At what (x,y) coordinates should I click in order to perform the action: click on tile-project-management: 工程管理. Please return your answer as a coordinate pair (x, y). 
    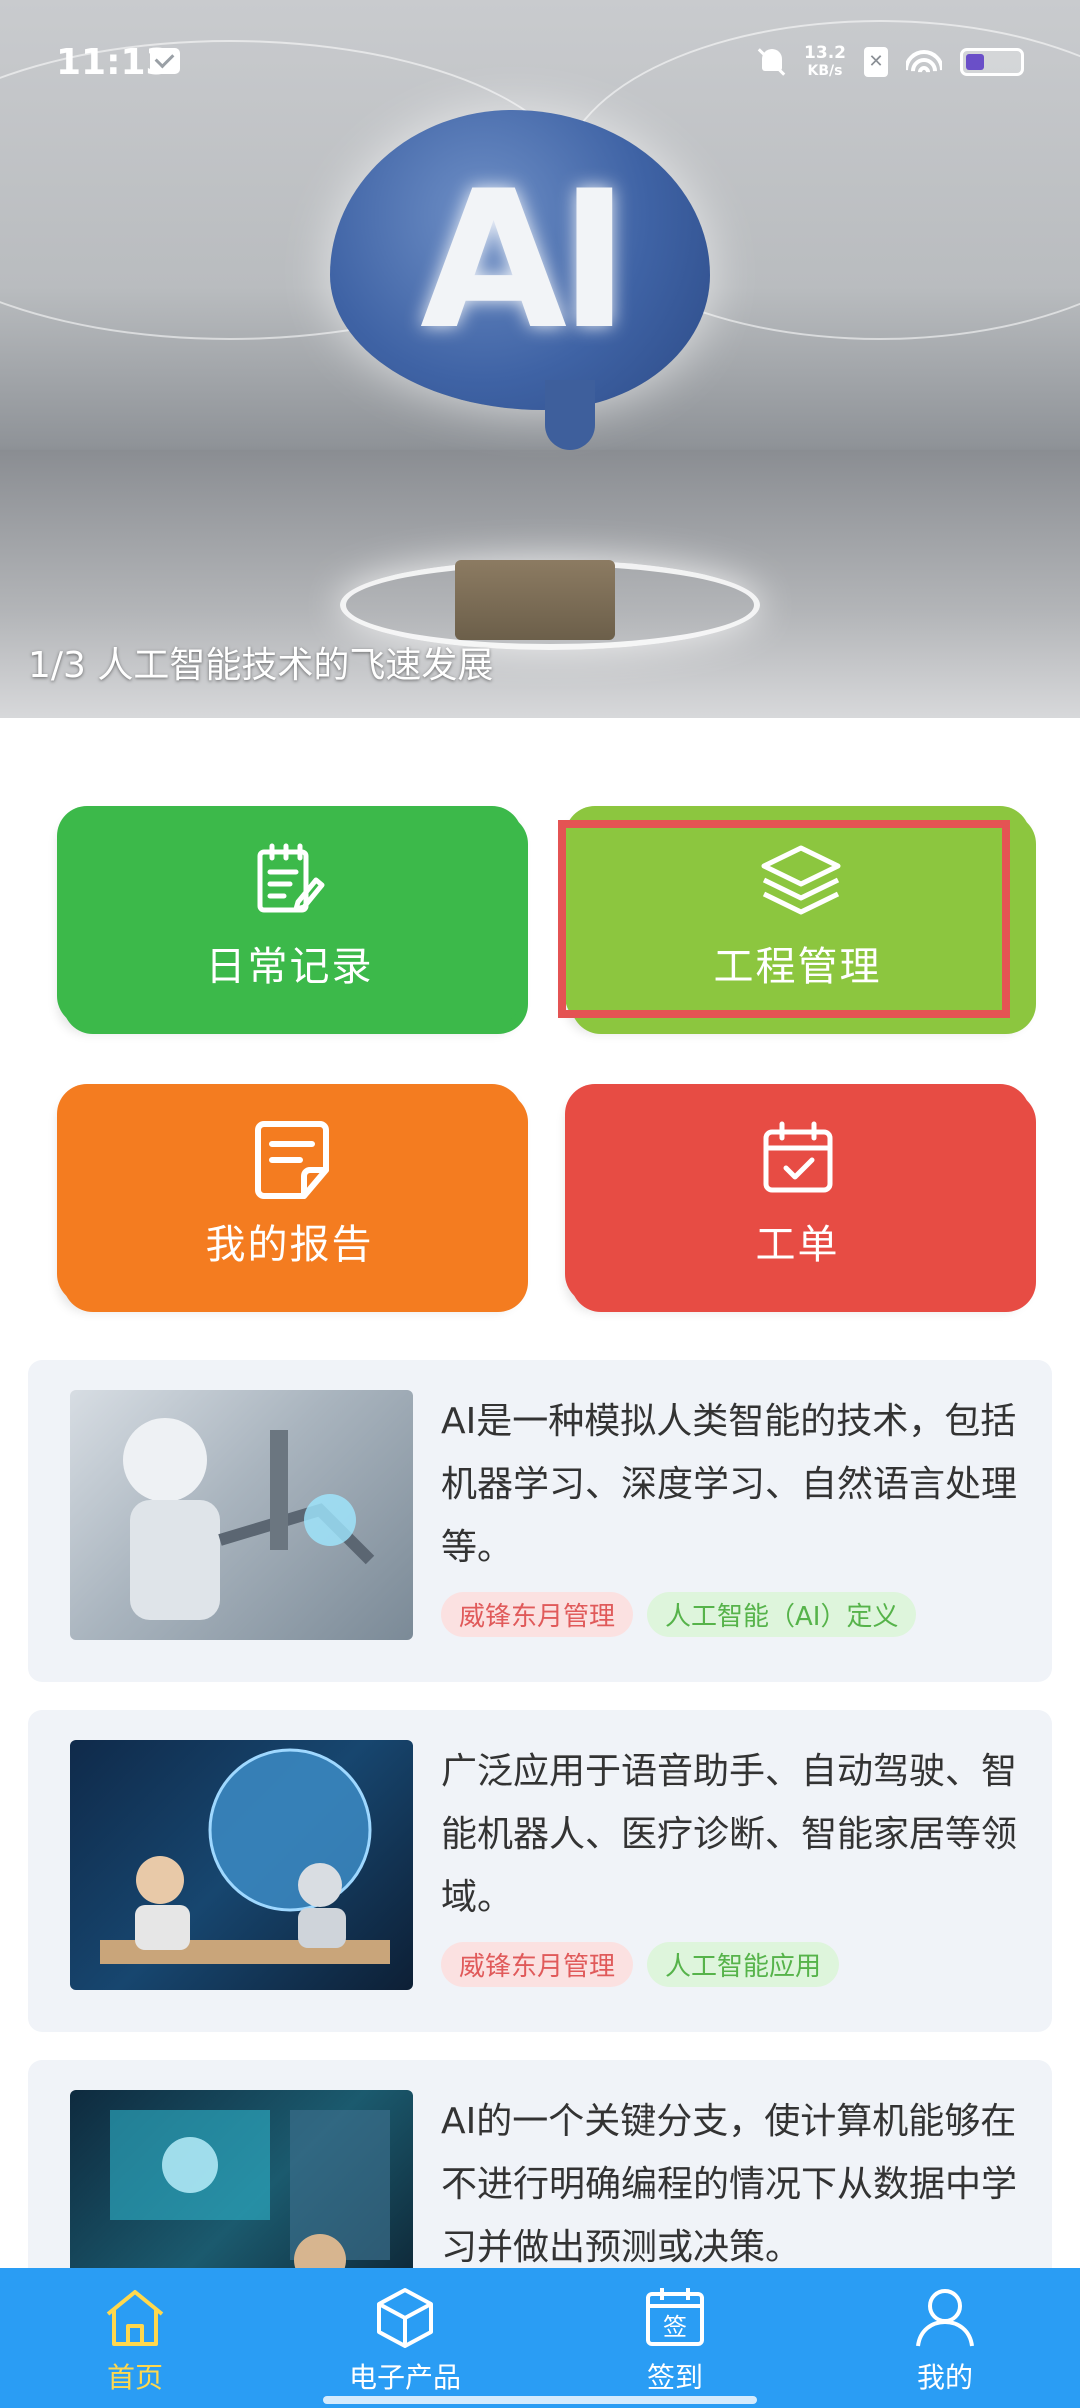
    Looking at the image, I should click on (797, 916).